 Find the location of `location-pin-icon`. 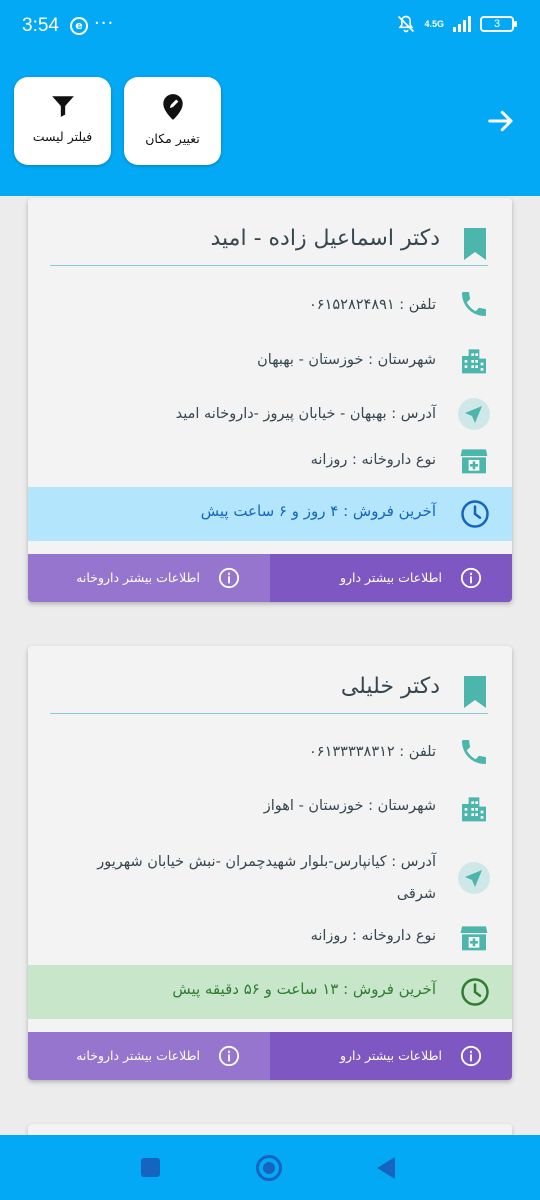

location-pin-icon is located at coordinates (172, 107).